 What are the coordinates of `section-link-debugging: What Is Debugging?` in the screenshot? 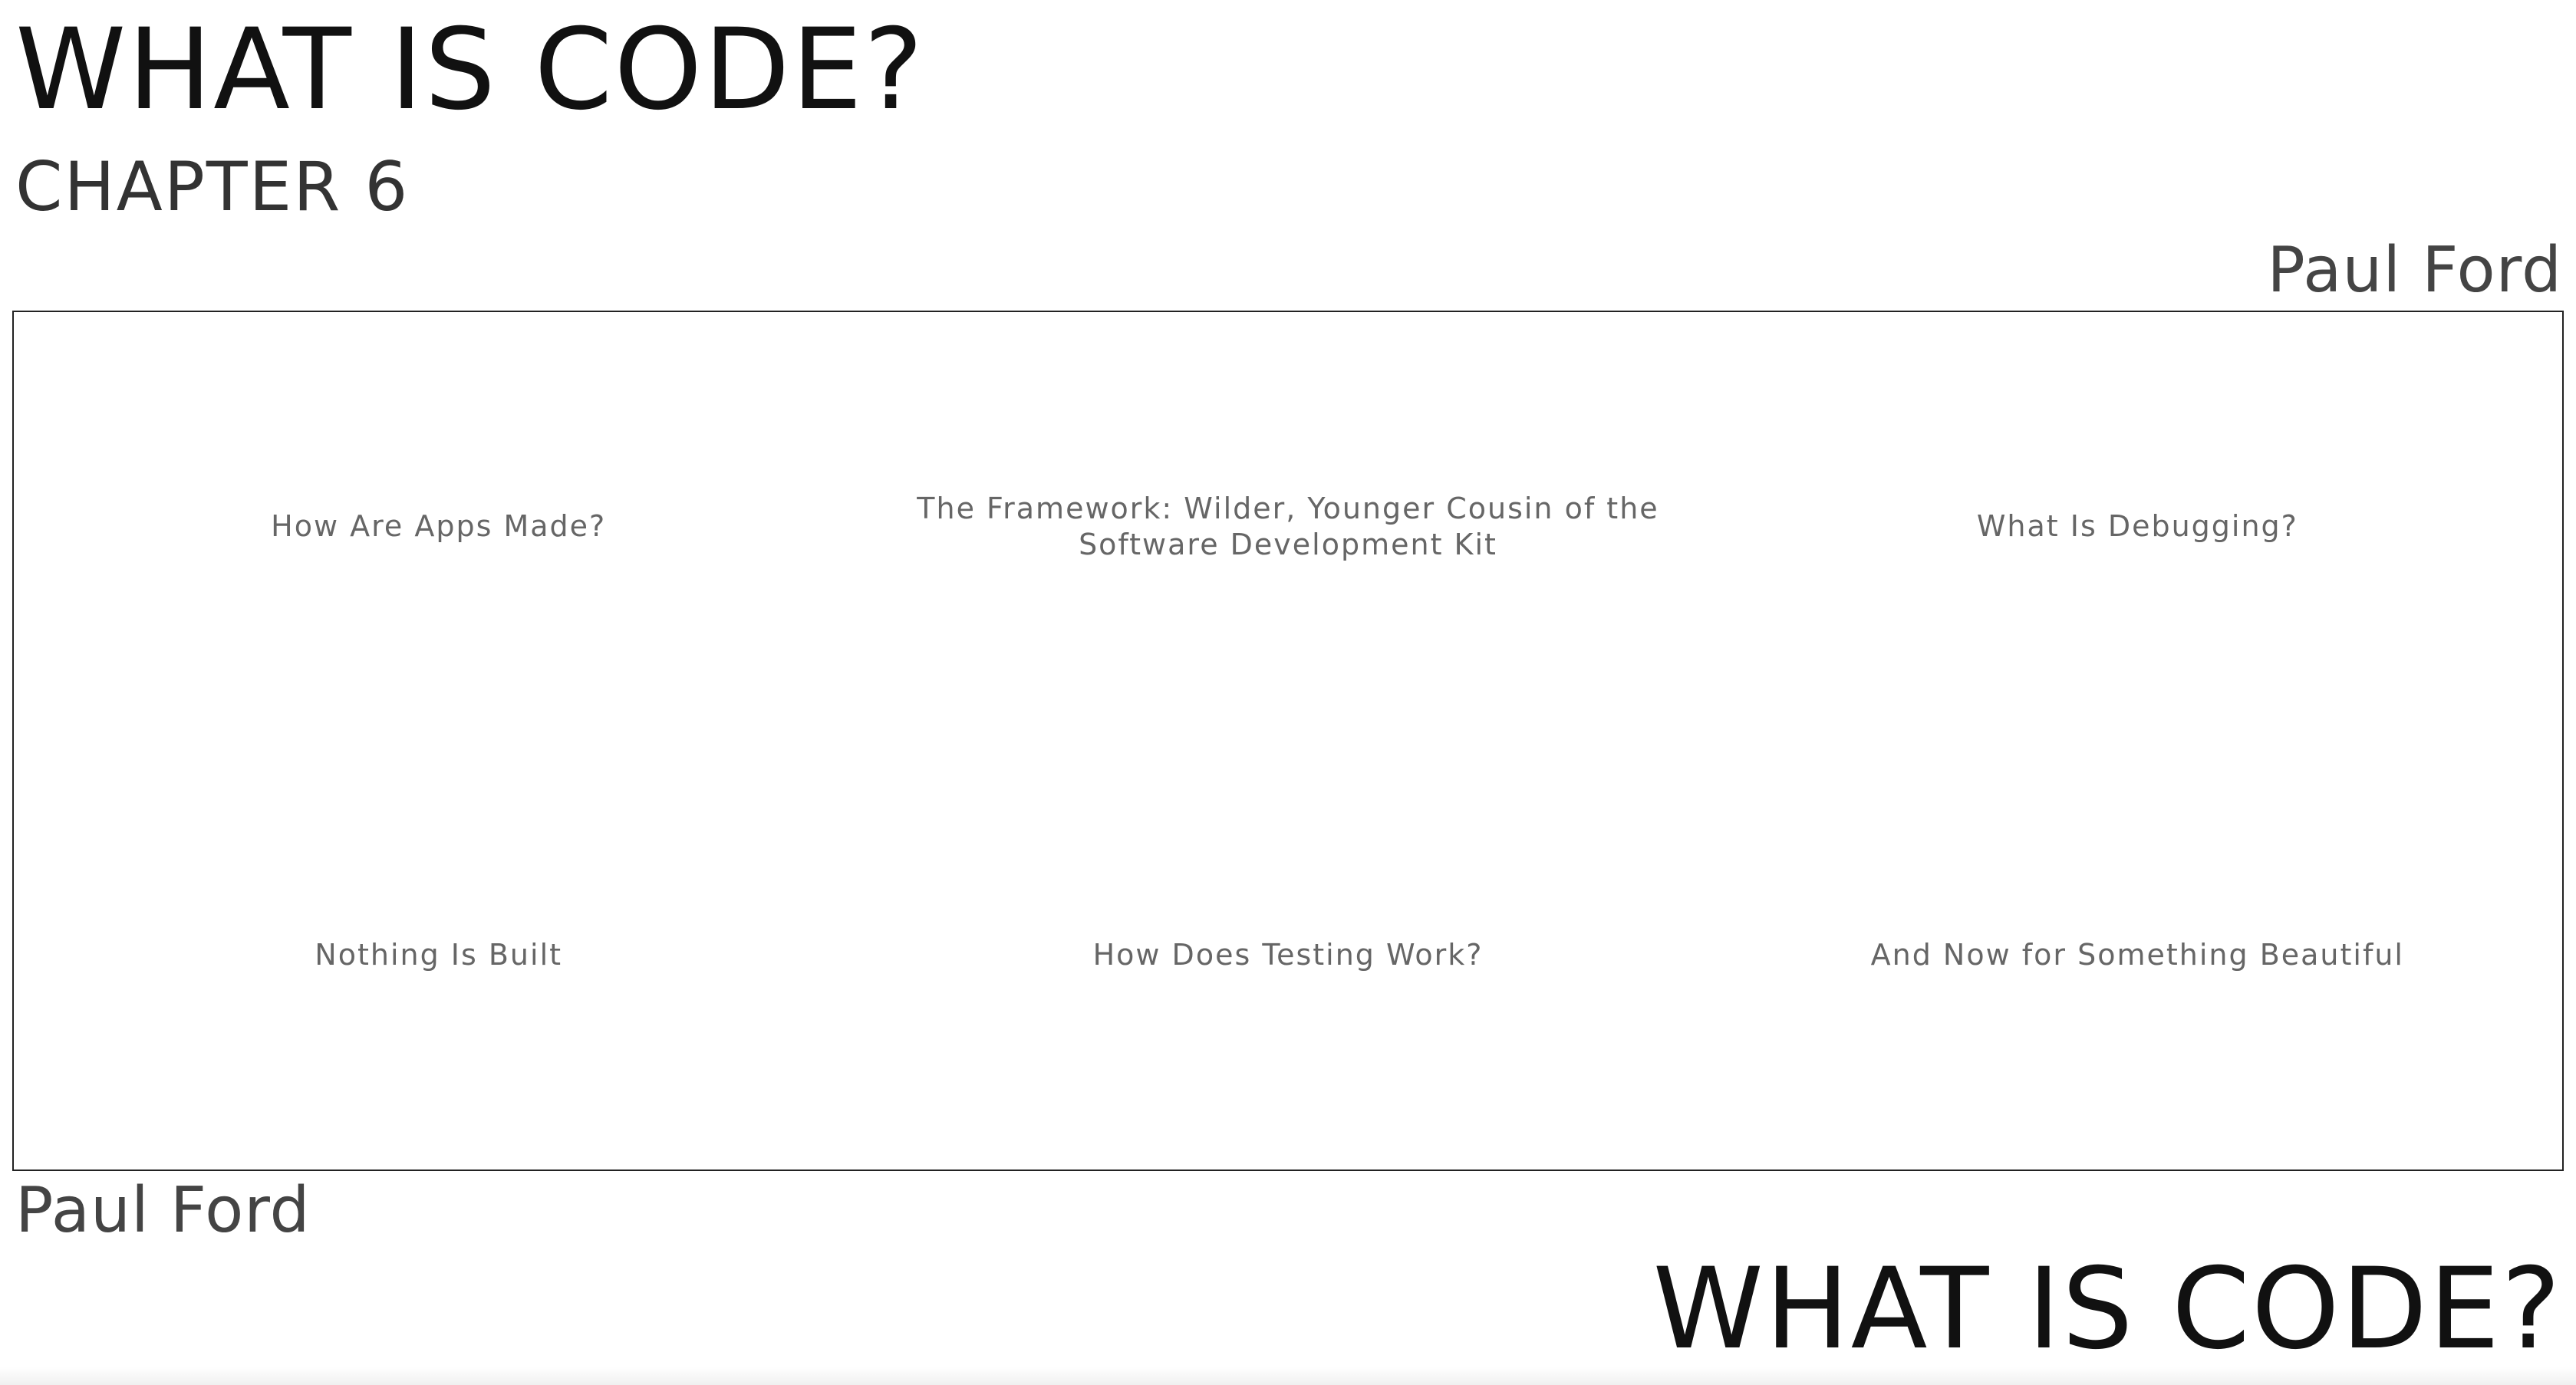 It's located at (2137, 527).